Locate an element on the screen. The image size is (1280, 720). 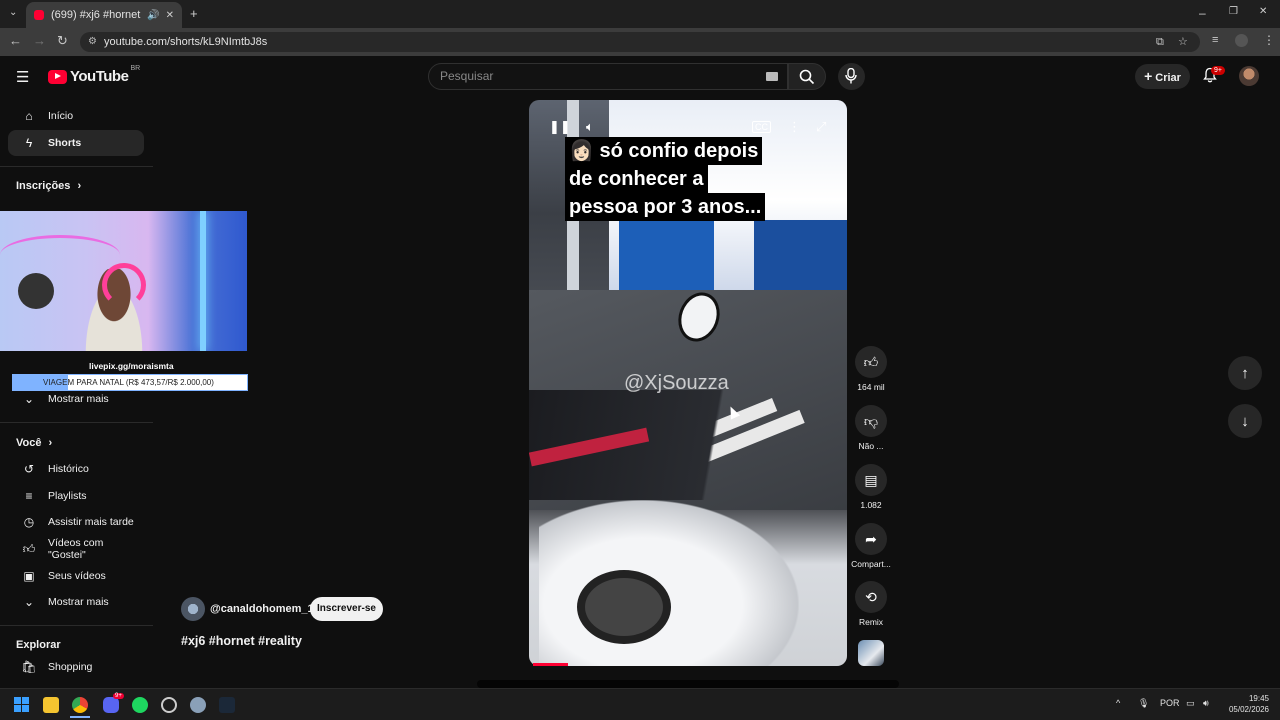
clock-time: 19:45 is located at coordinates (1258, 698).